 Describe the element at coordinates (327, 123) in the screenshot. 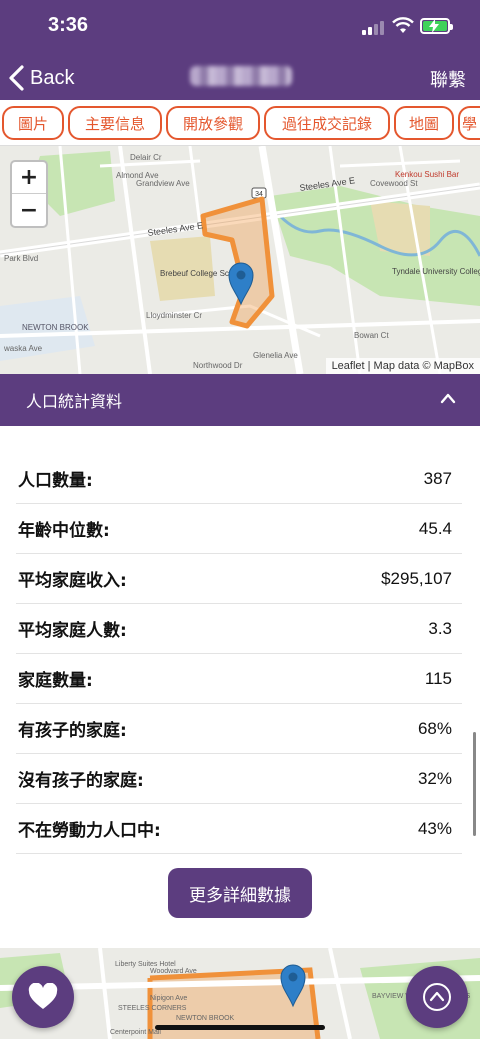

I see `tab-sold-history: 過往成交記錄` at that location.